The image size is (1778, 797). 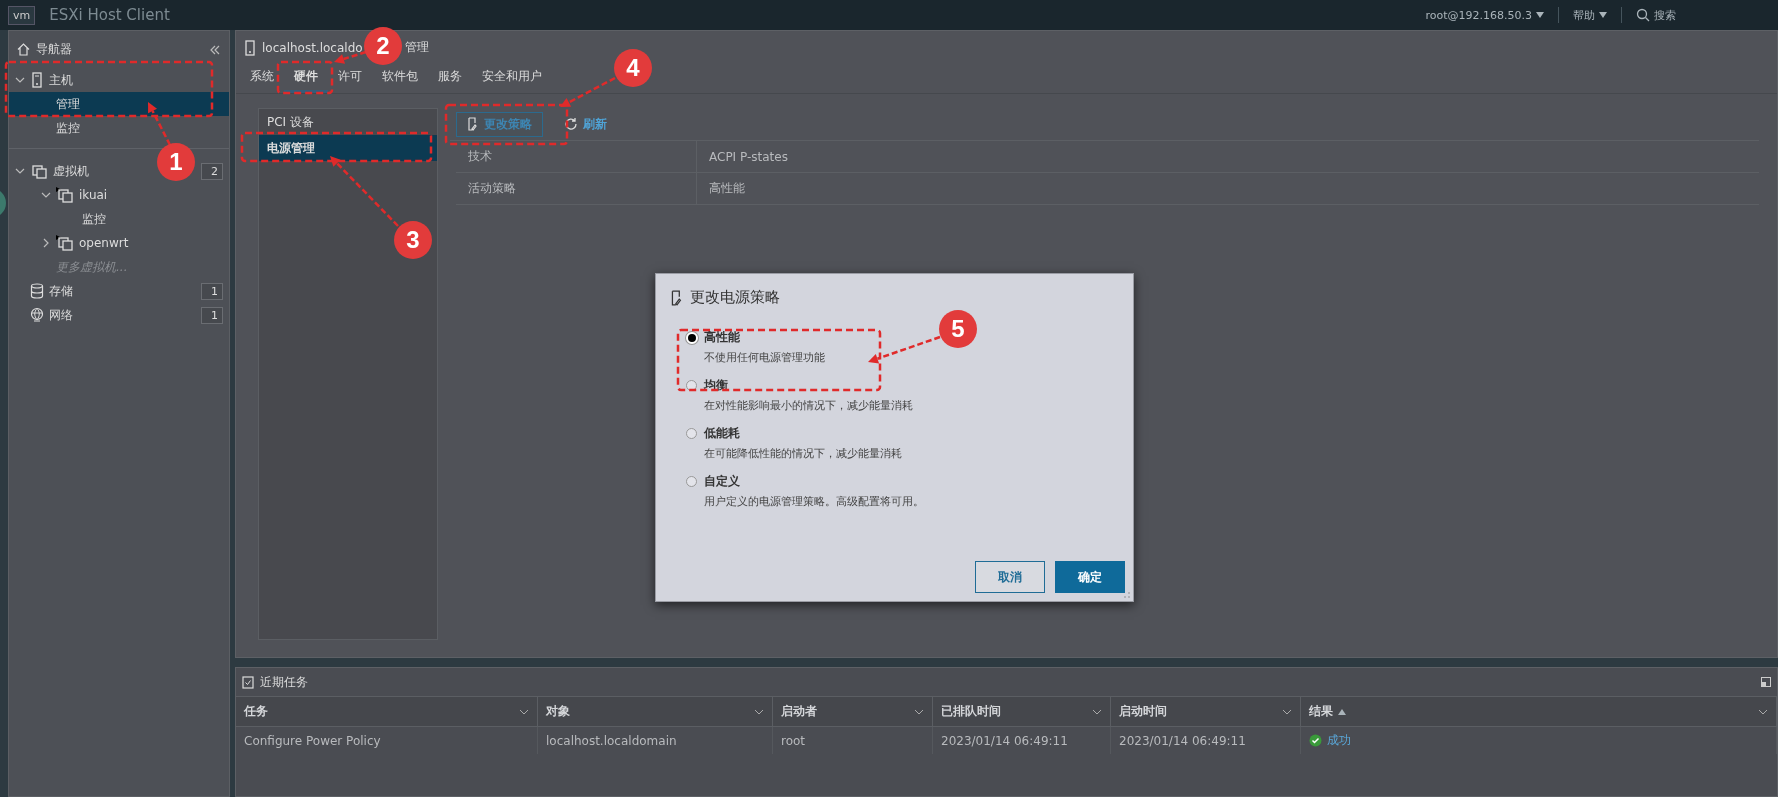 What do you see at coordinates (655, 711) in the screenshot?
I see `column-header: 对象` at bounding box center [655, 711].